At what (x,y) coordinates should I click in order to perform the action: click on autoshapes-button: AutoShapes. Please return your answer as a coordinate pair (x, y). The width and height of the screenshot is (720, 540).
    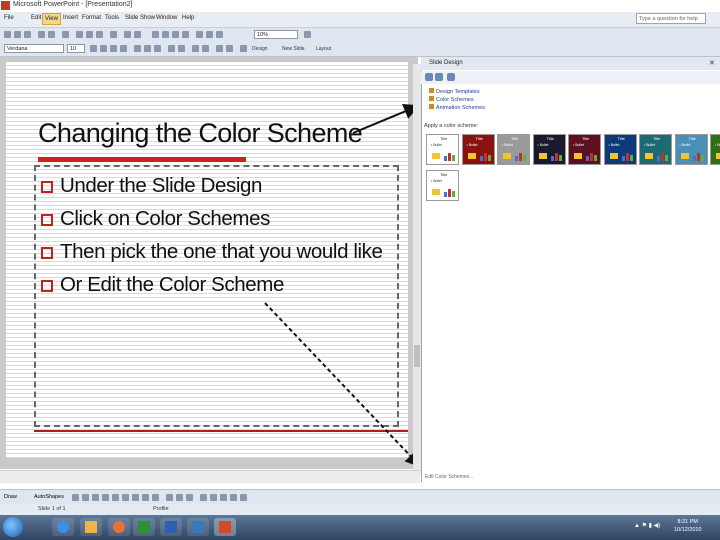
    Looking at the image, I should click on (49, 497).